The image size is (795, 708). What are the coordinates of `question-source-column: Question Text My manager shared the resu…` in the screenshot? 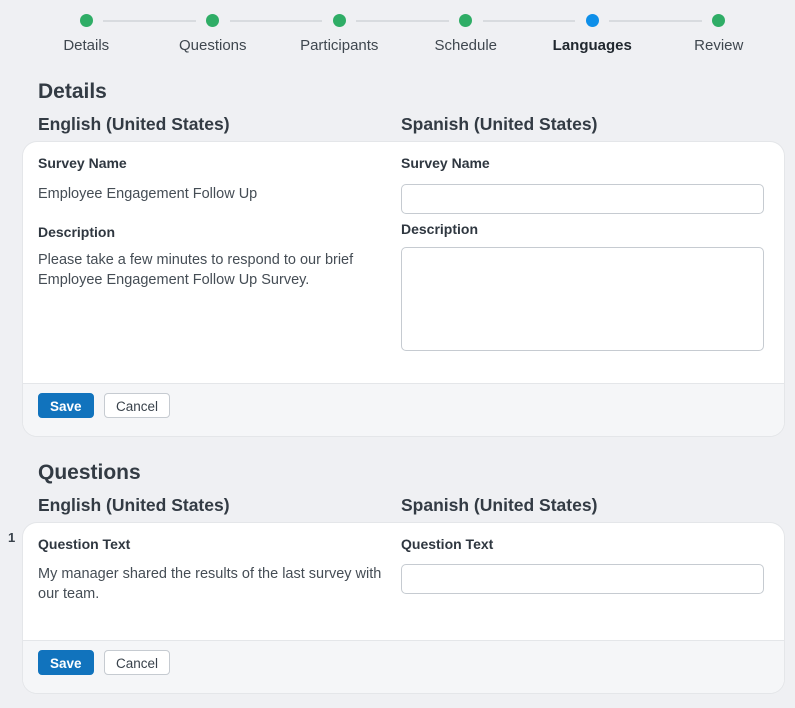 It's located at (213, 570).